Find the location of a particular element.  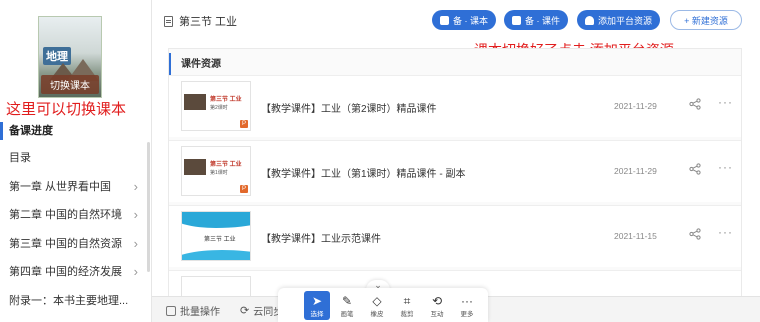

sidebar-item-chapter-2: 第二章 中国的自然环境 › is located at coordinates (74, 215).